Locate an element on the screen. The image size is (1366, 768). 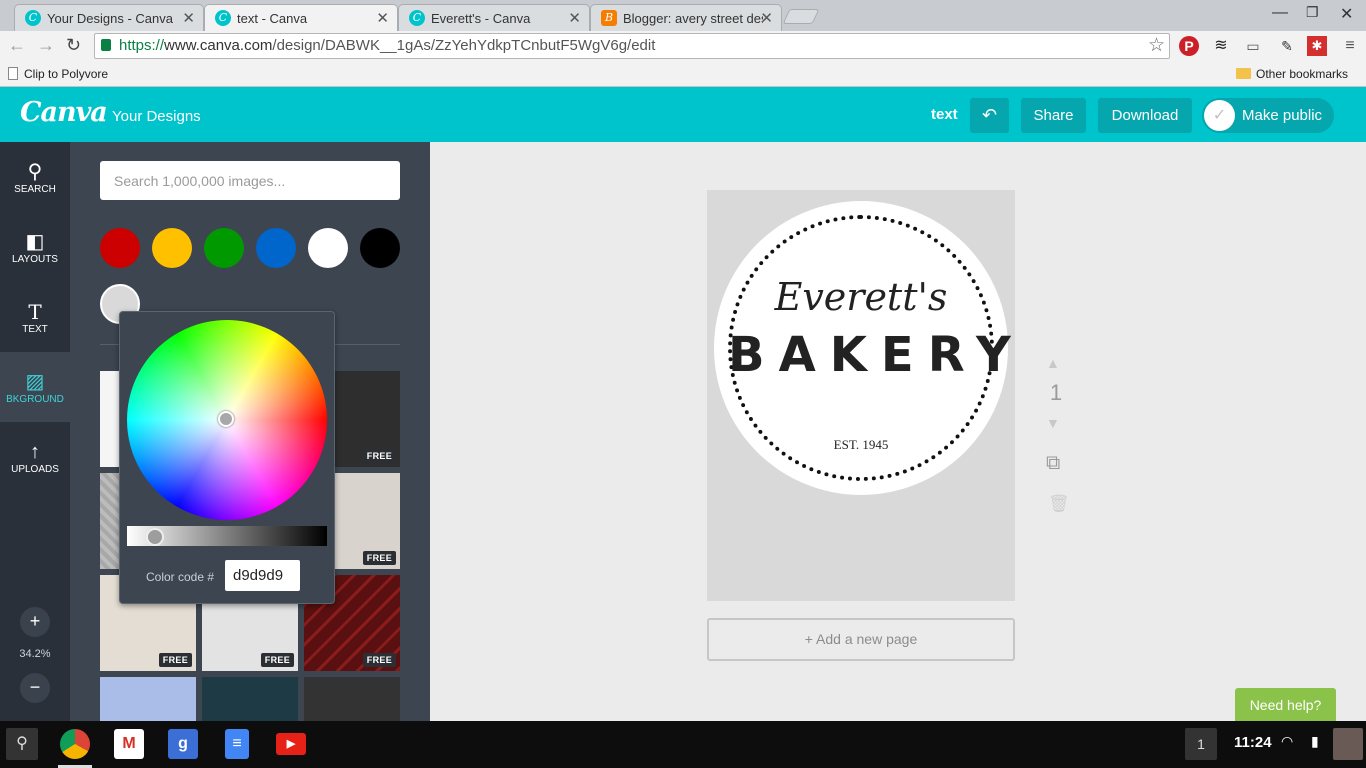
swatch-red is located at coordinates (120, 248).